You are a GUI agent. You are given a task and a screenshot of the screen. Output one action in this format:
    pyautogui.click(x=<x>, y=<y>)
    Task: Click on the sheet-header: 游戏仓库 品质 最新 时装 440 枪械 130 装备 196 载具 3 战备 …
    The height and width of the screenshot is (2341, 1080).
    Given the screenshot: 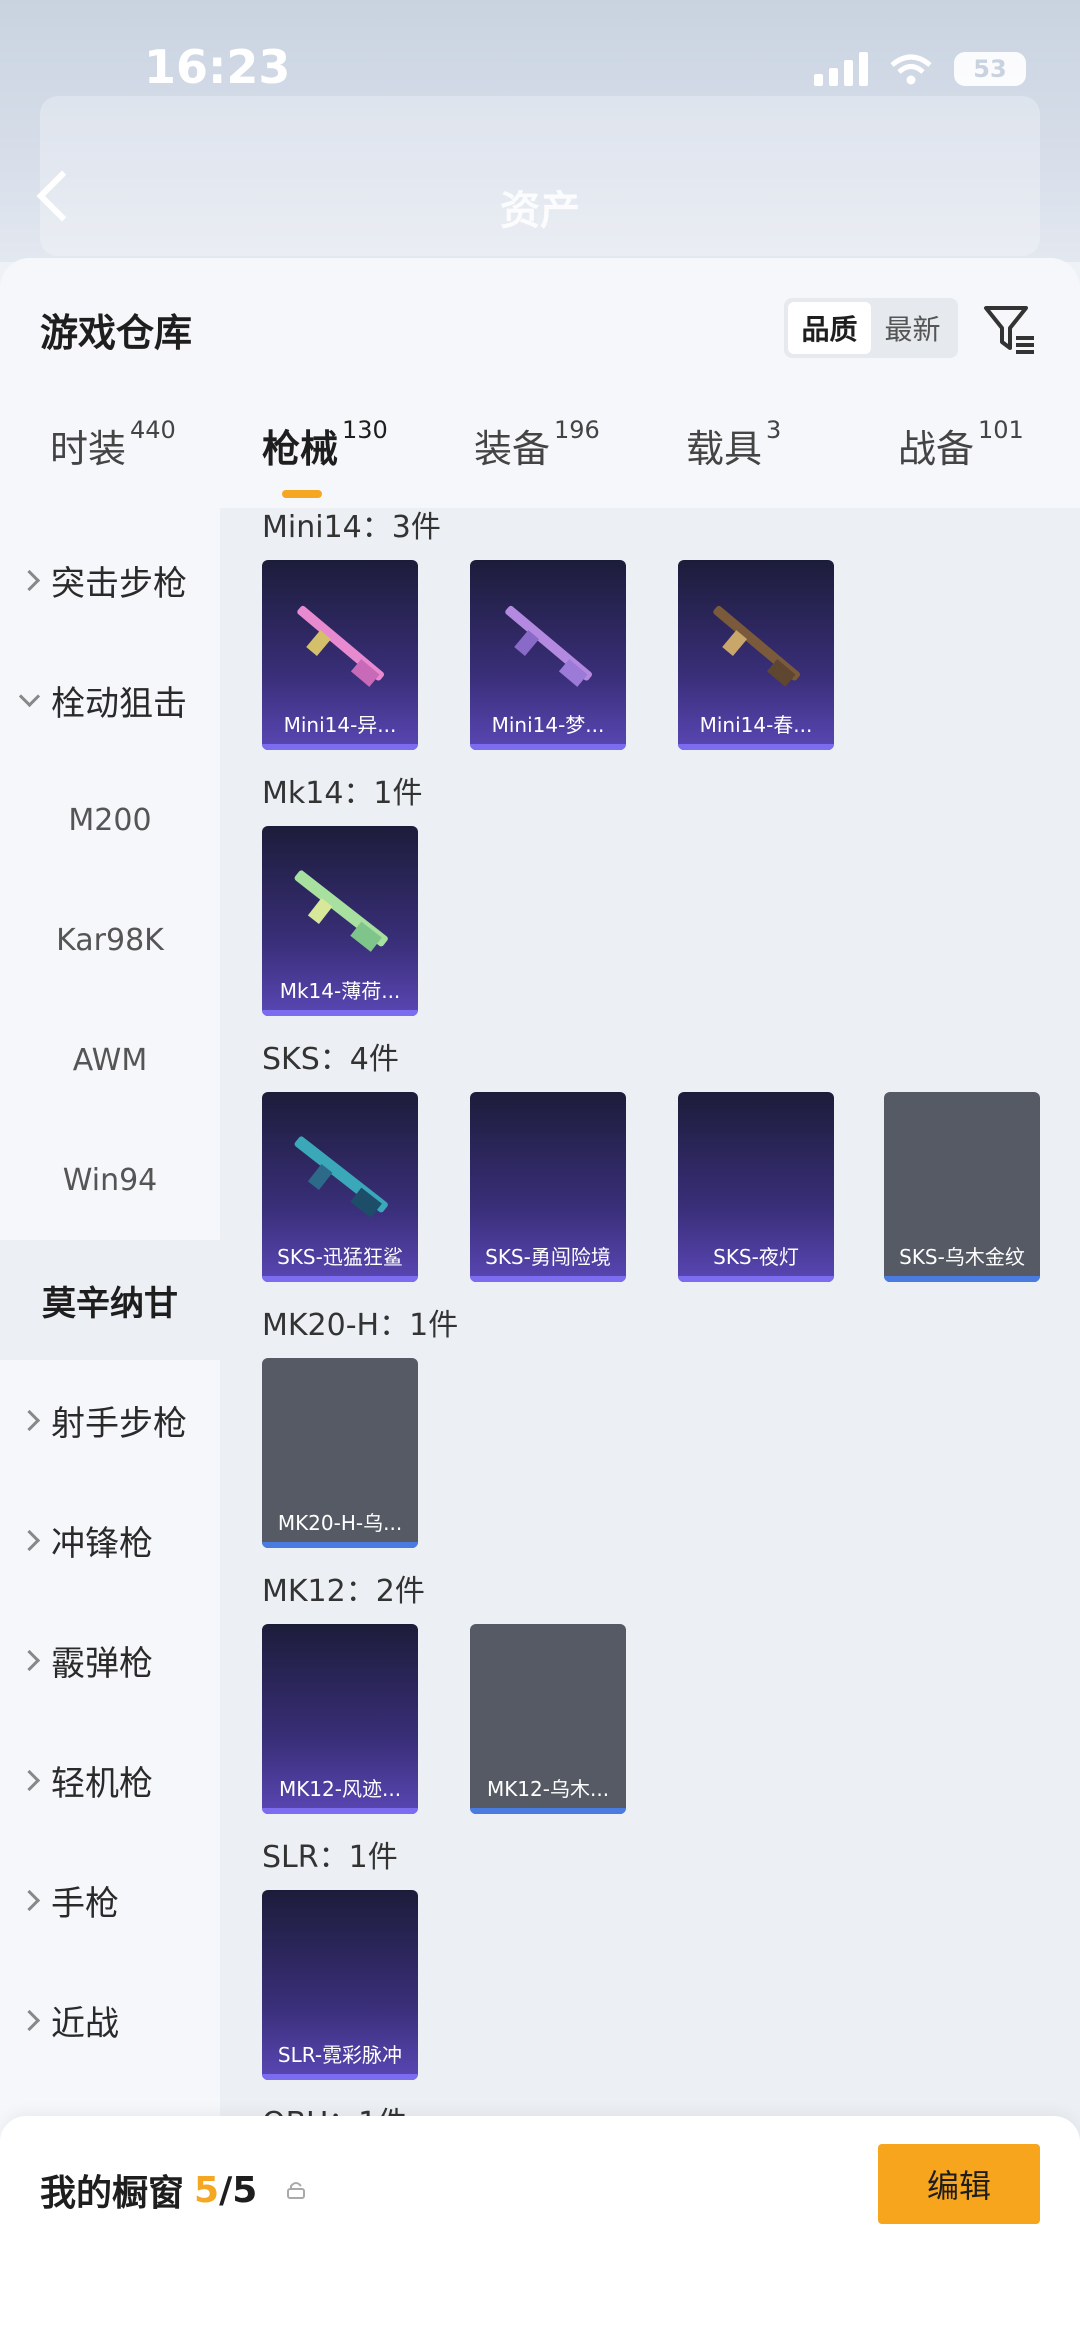 What is the action you would take?
    pyautogui.click(x=540, y=383)
    